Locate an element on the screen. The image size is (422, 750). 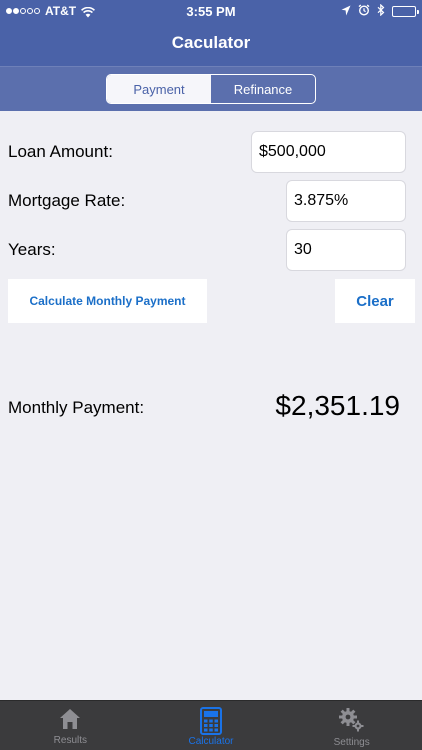
segmented-control: Payment Refinance is located at coordinates (211, 89).